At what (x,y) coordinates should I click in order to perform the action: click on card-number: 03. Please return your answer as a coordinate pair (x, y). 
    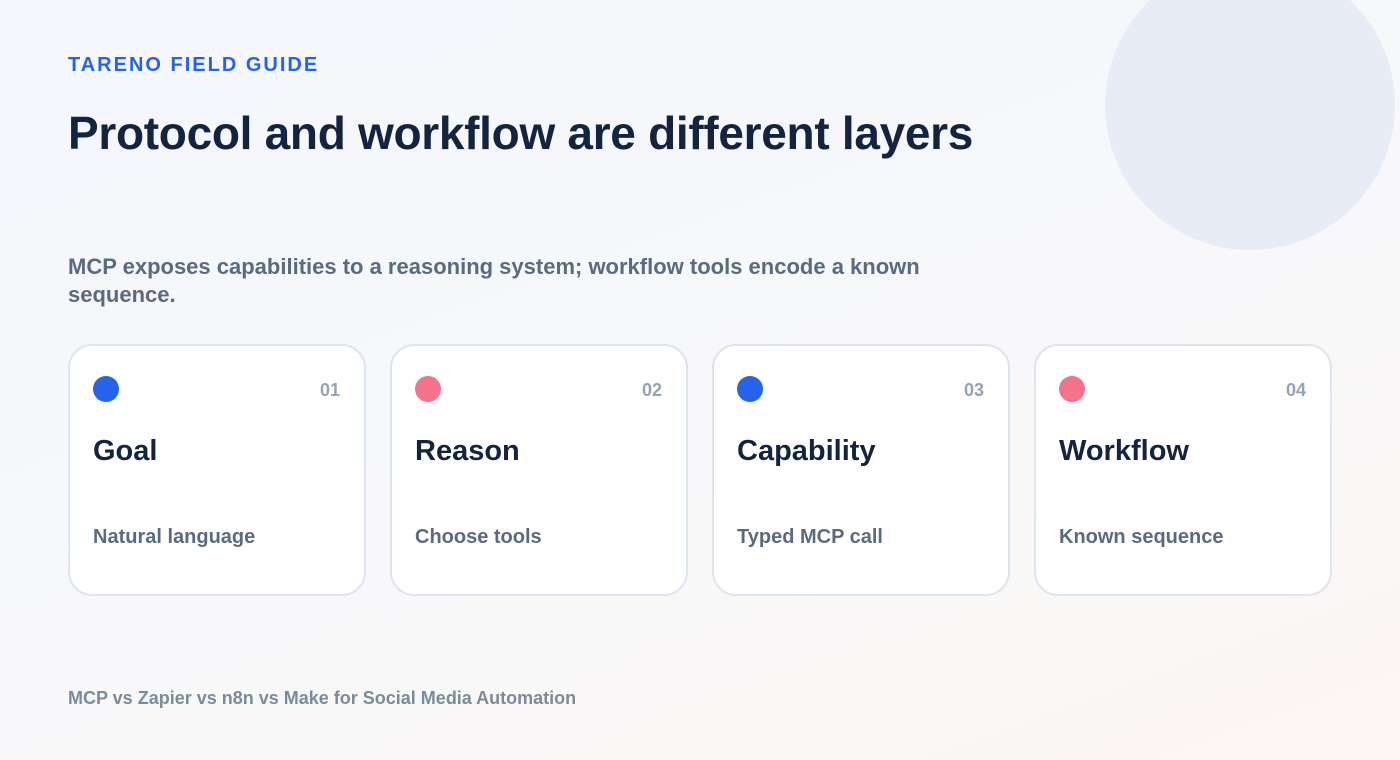
    Looking at the image, I should click on (973, 390).